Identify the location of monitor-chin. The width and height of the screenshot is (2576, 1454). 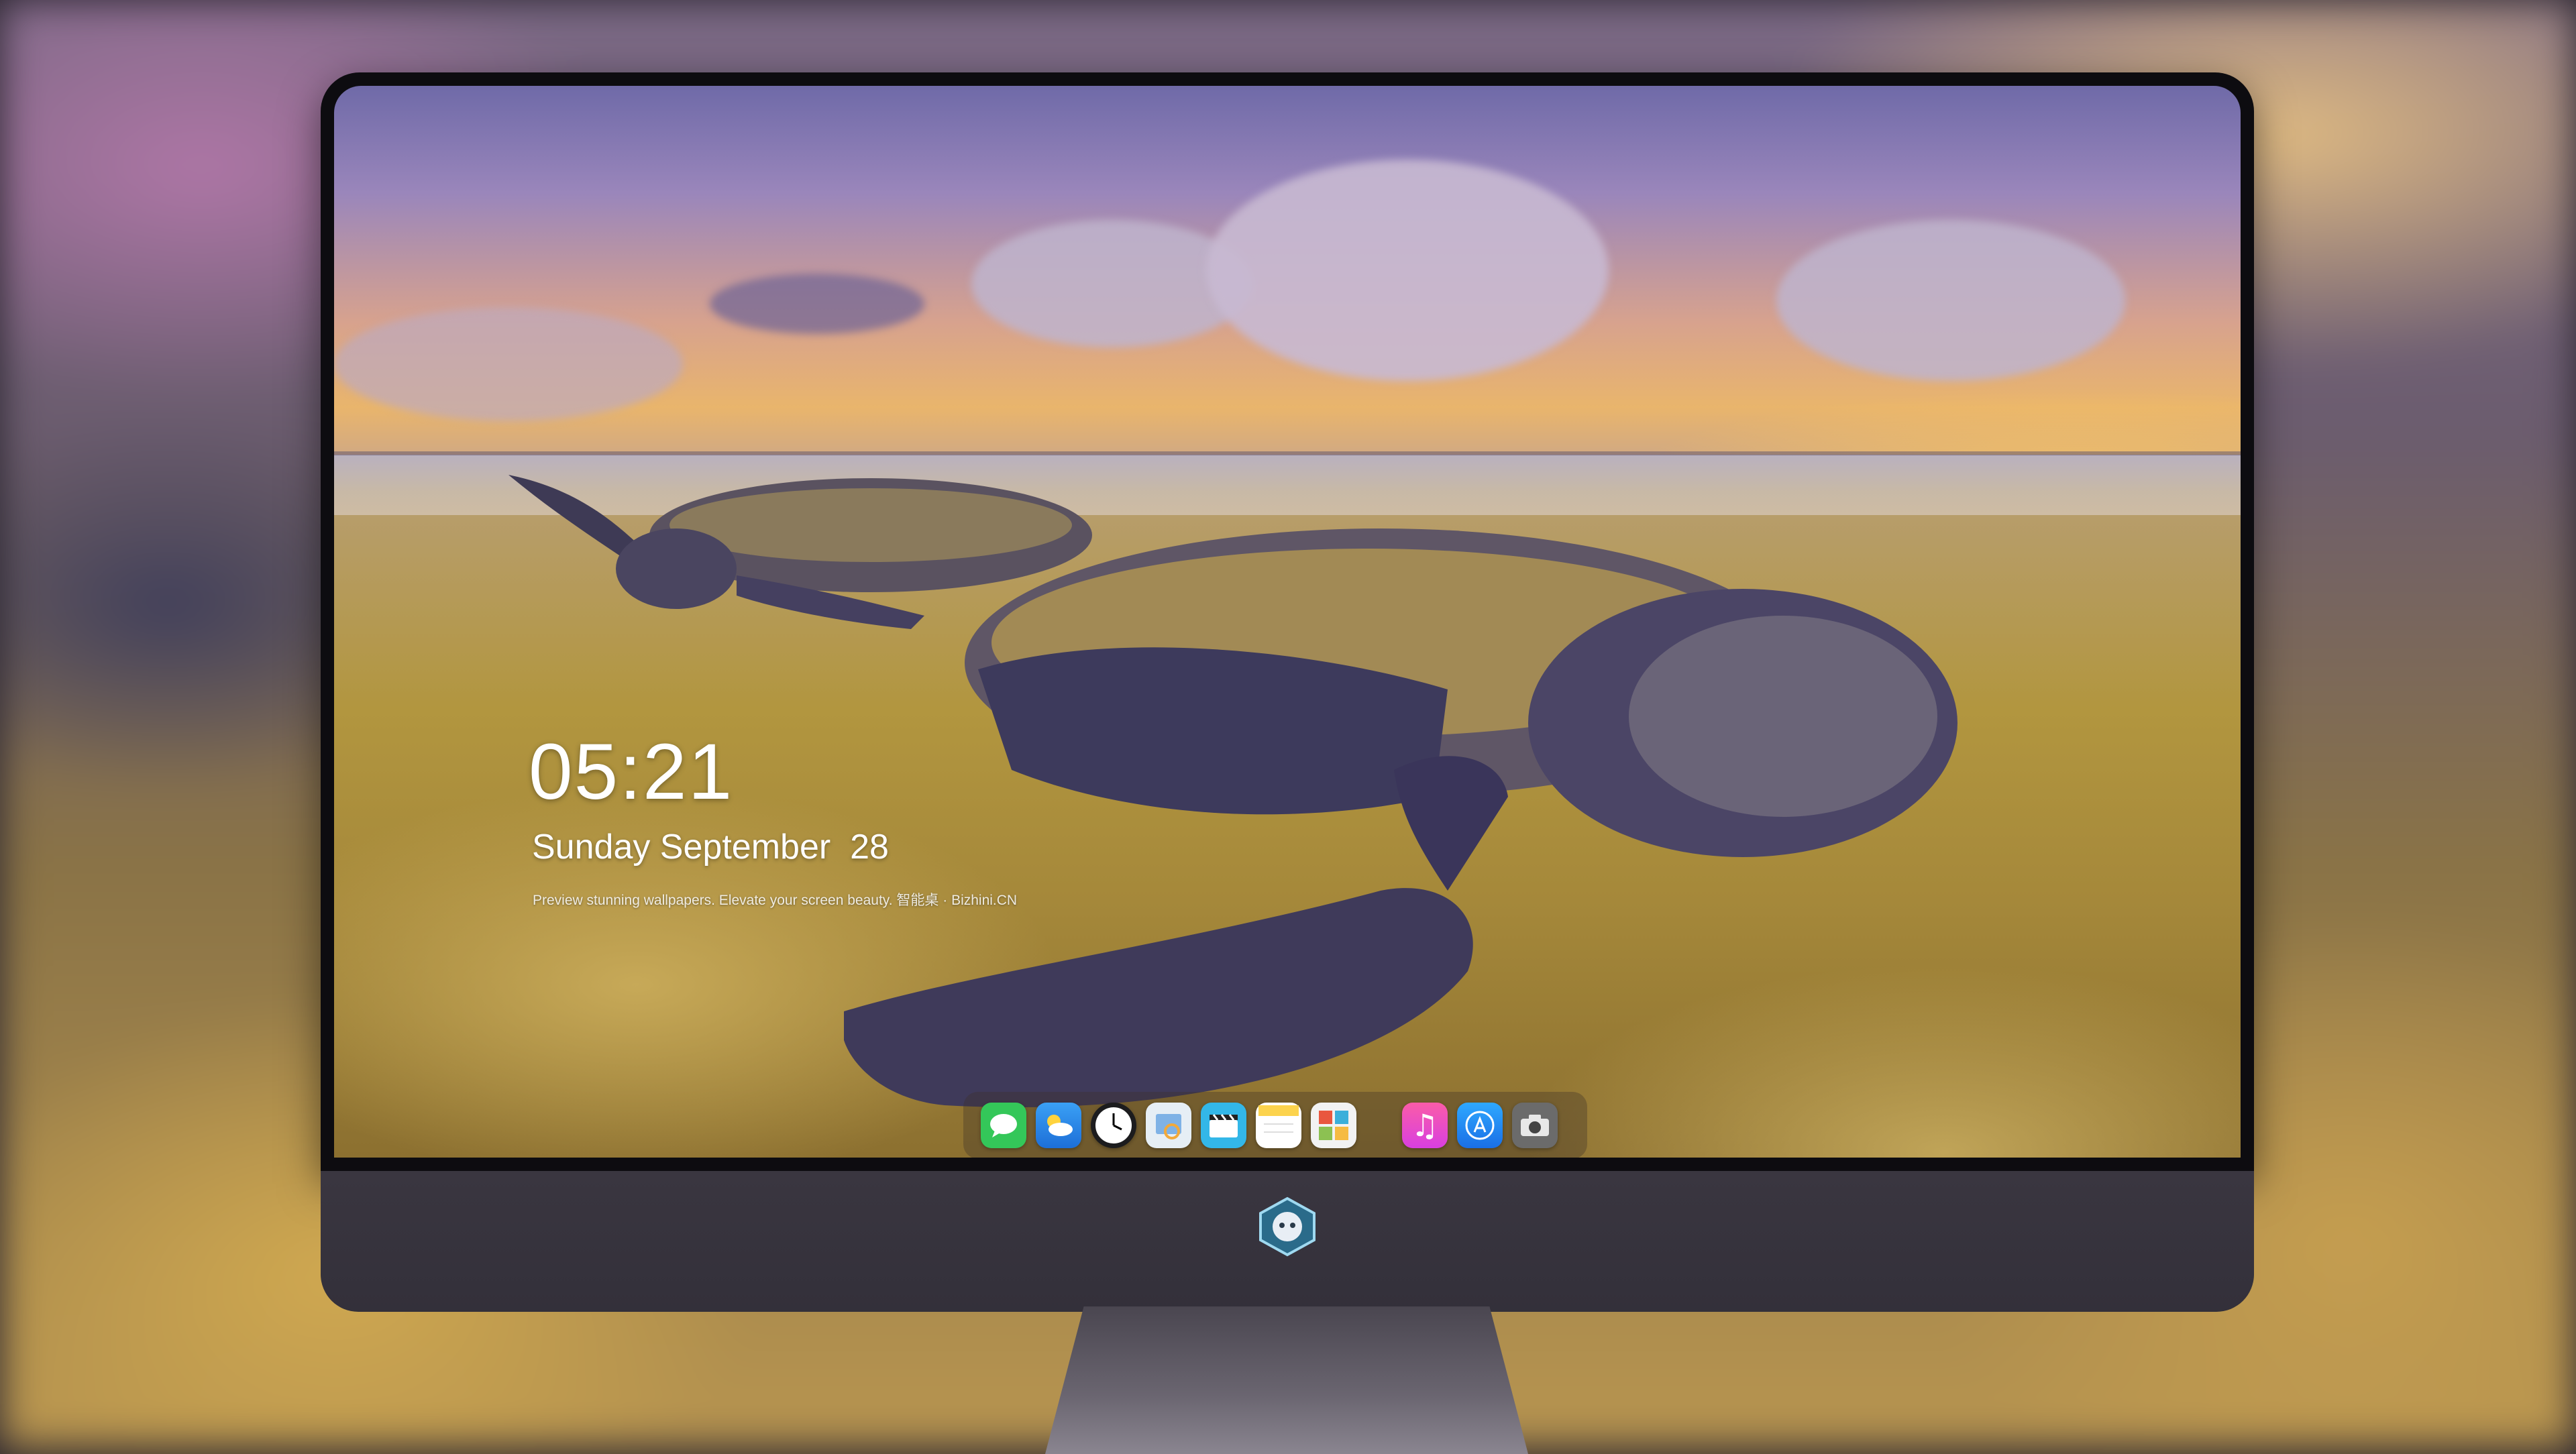
(1287, 1241).